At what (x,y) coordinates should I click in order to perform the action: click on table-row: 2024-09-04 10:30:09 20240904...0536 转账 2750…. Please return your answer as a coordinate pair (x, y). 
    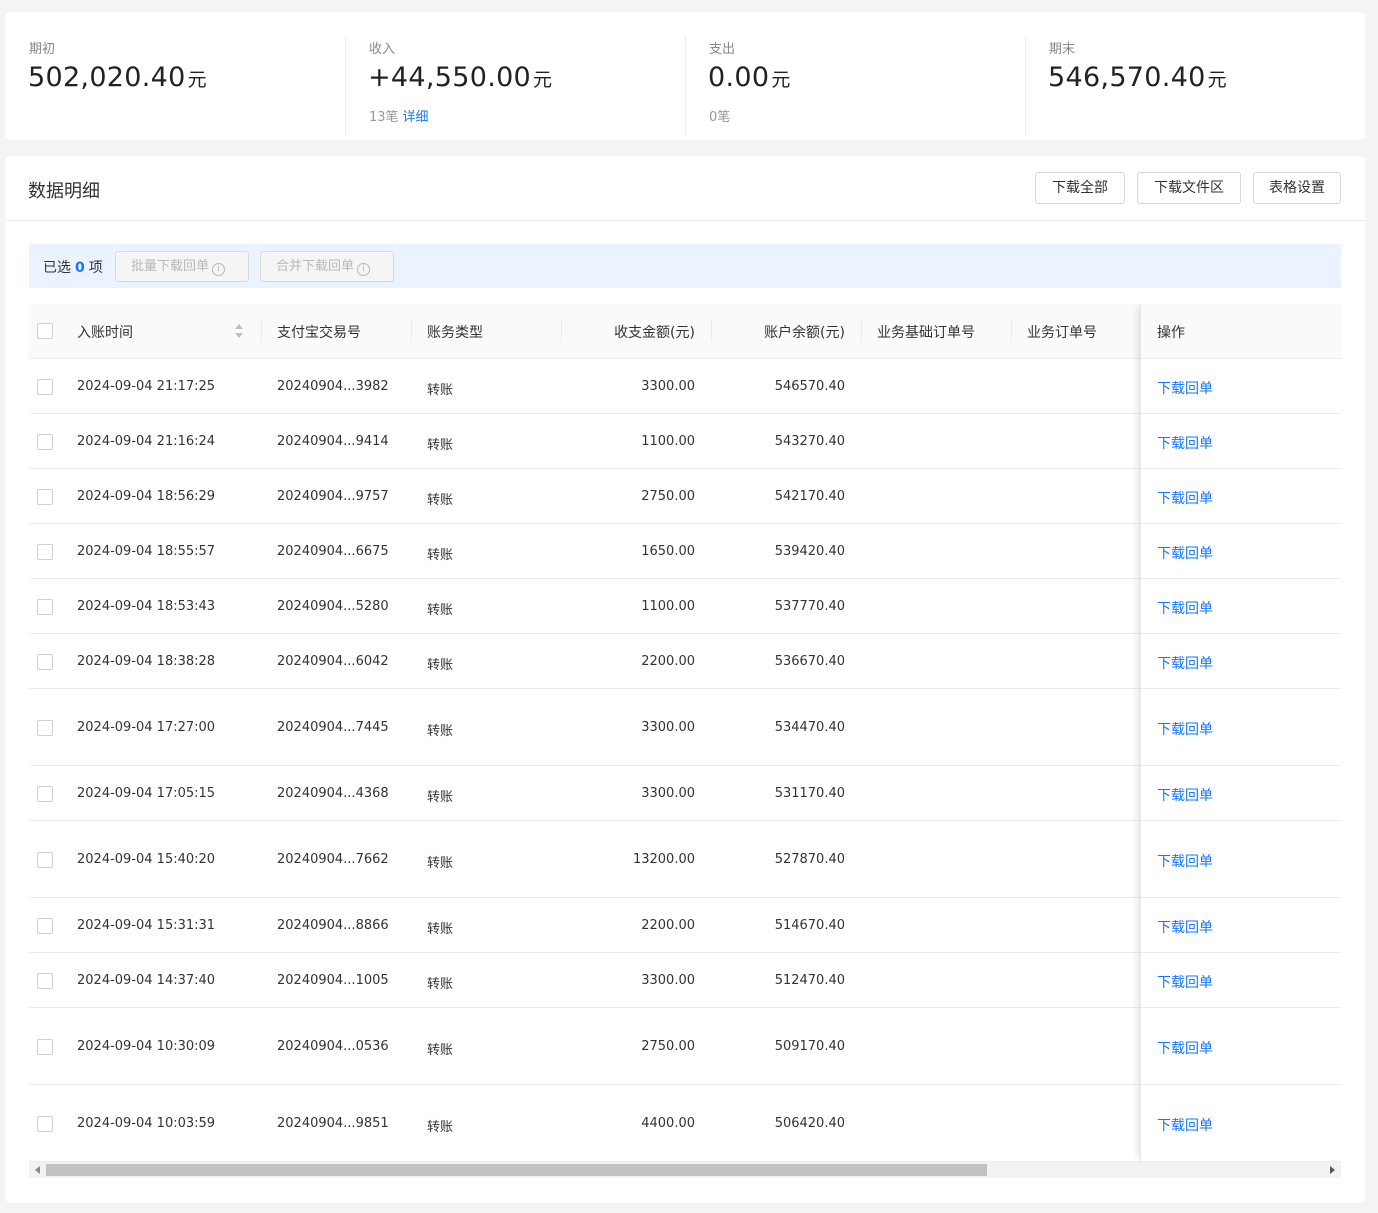
    Looking at the image, I should click on (685, 1046).